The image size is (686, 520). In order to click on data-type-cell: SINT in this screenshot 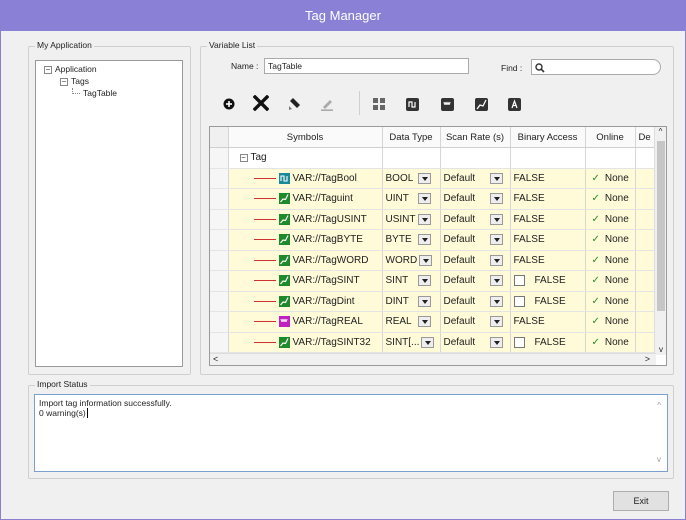, I will do `click(411, 281)`.